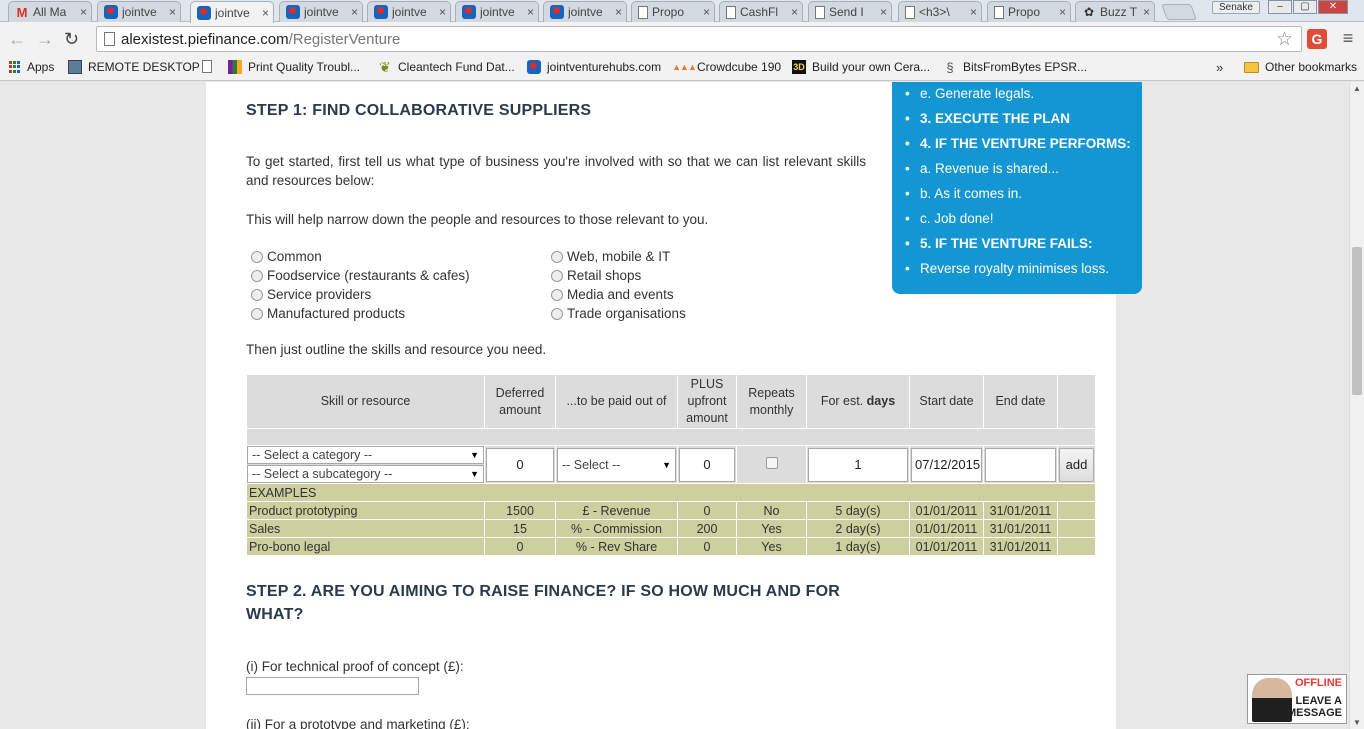 The width and height of the screenshot is (1364, 729). I want to click on business-type-option: Media and events, so click(612, 294).